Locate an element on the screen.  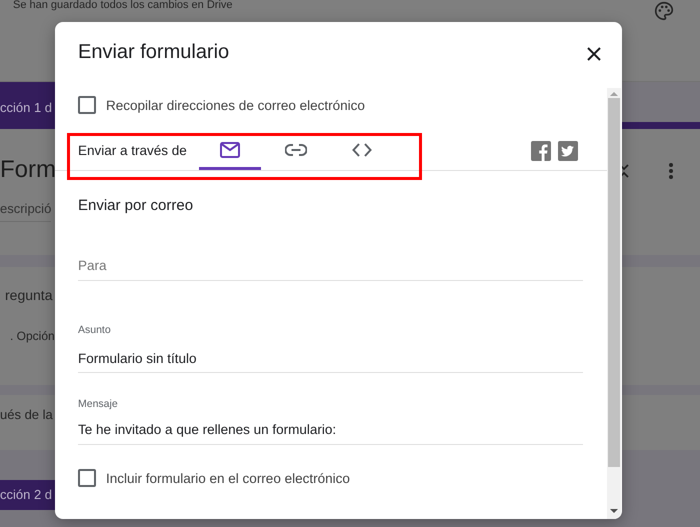
form-description: escripció is located at coordinates (26, 211).